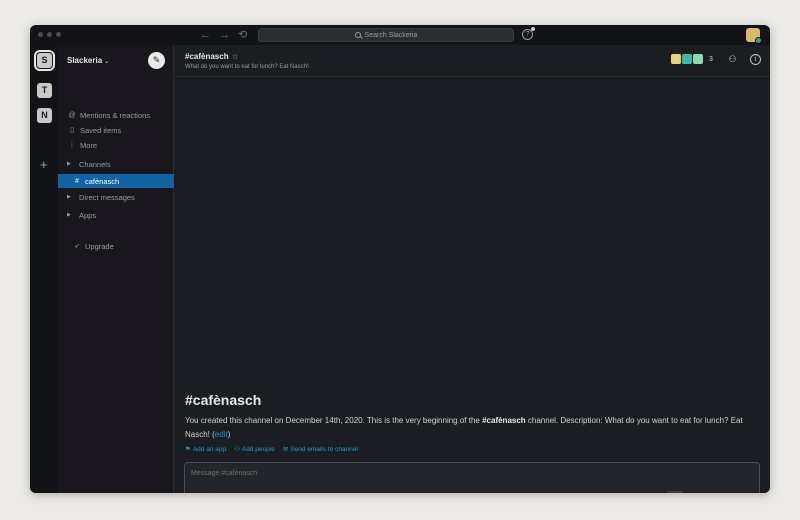  Describe the element at coordinates (88, 60) in the screenshot. I see `workspace-name: Slackeria ⌄` at that location.